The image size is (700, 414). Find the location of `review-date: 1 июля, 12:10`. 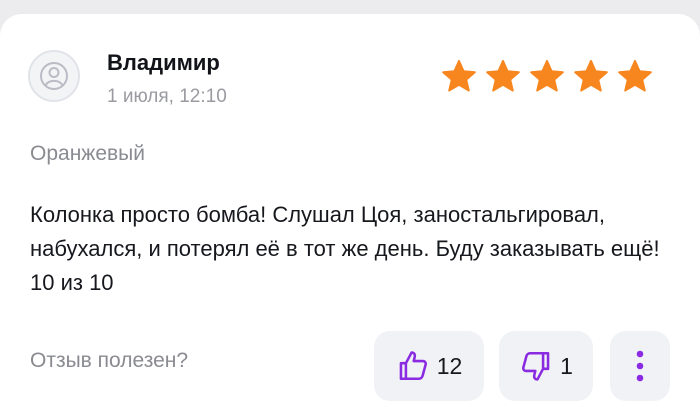

review-date: 1 июля, 12:10 is located at coordinates (167, 96).